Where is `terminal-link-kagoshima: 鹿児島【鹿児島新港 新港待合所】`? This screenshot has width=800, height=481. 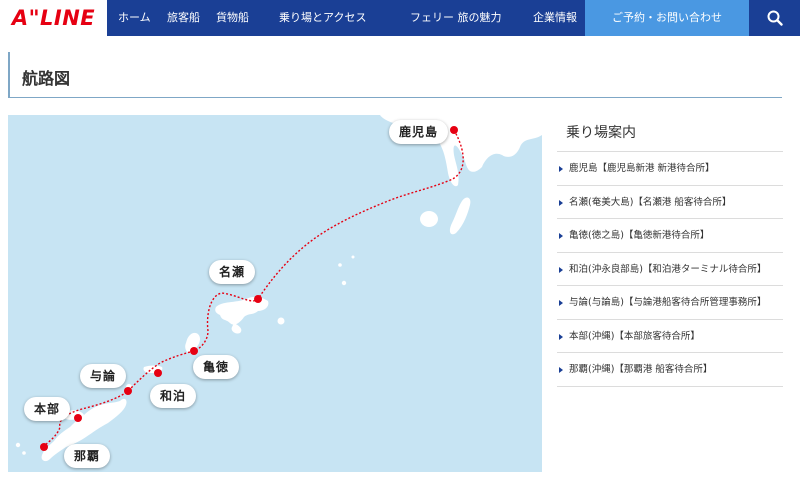 terminal-link-kagoshima: 鹿児島【鹿児島新港 新港待合所】 is located at coordinates (670, 169).